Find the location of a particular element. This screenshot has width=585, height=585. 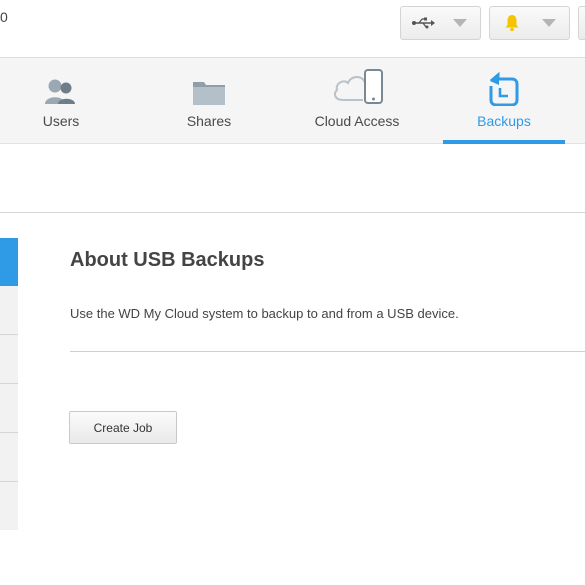

sidebar-item-usb-backups is located at coordinates (9, 262).